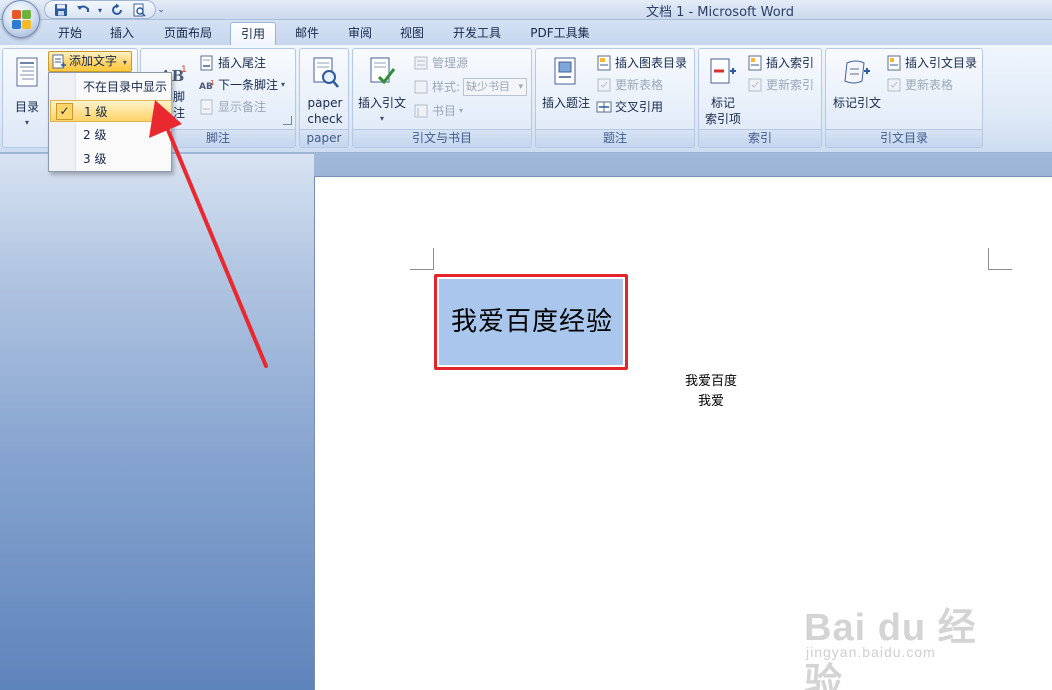 This screenshot has width=1052, height=690. I want to click on tab-review: 审阅, so click(360, 34).